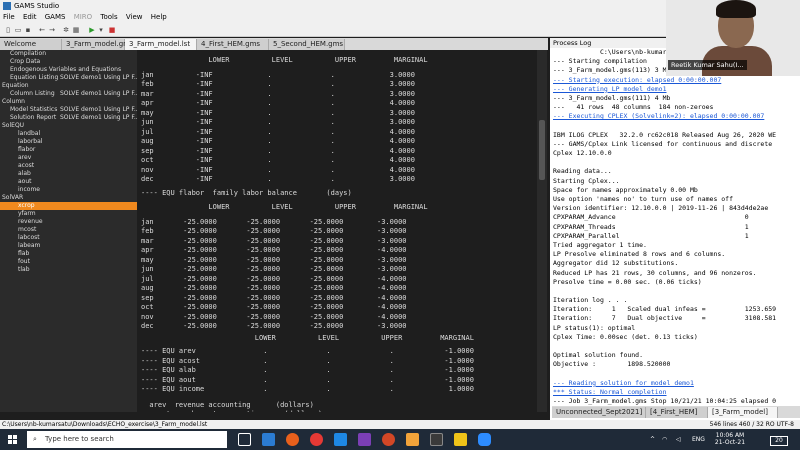 This screenshot has width=800, height=450. Describe the element at coordinates (743, 412) in the screenshot. I see `log-tab-farm-model: [3_Farm_model]` at that location.